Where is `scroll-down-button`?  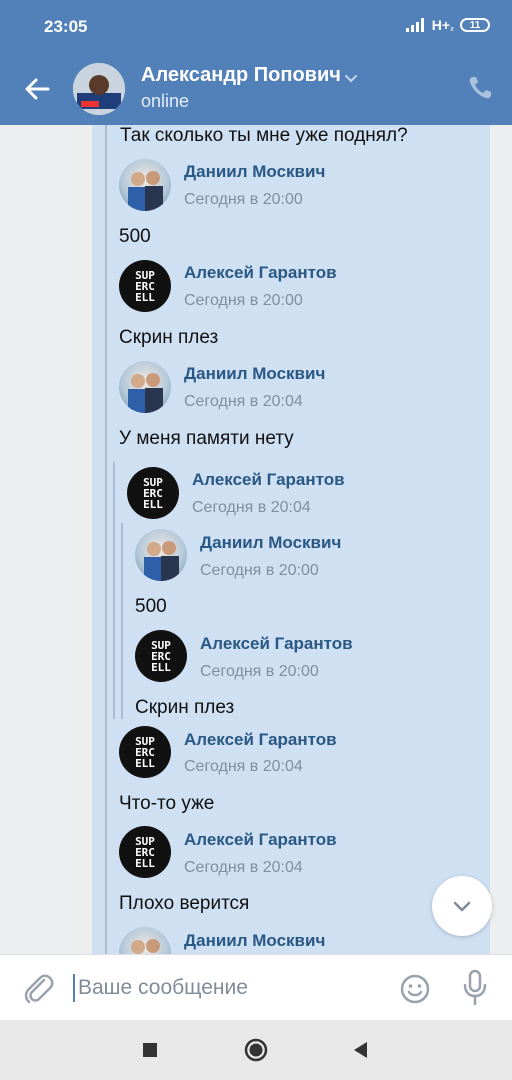
scroll-down-button is located at coordinates (462, 906).